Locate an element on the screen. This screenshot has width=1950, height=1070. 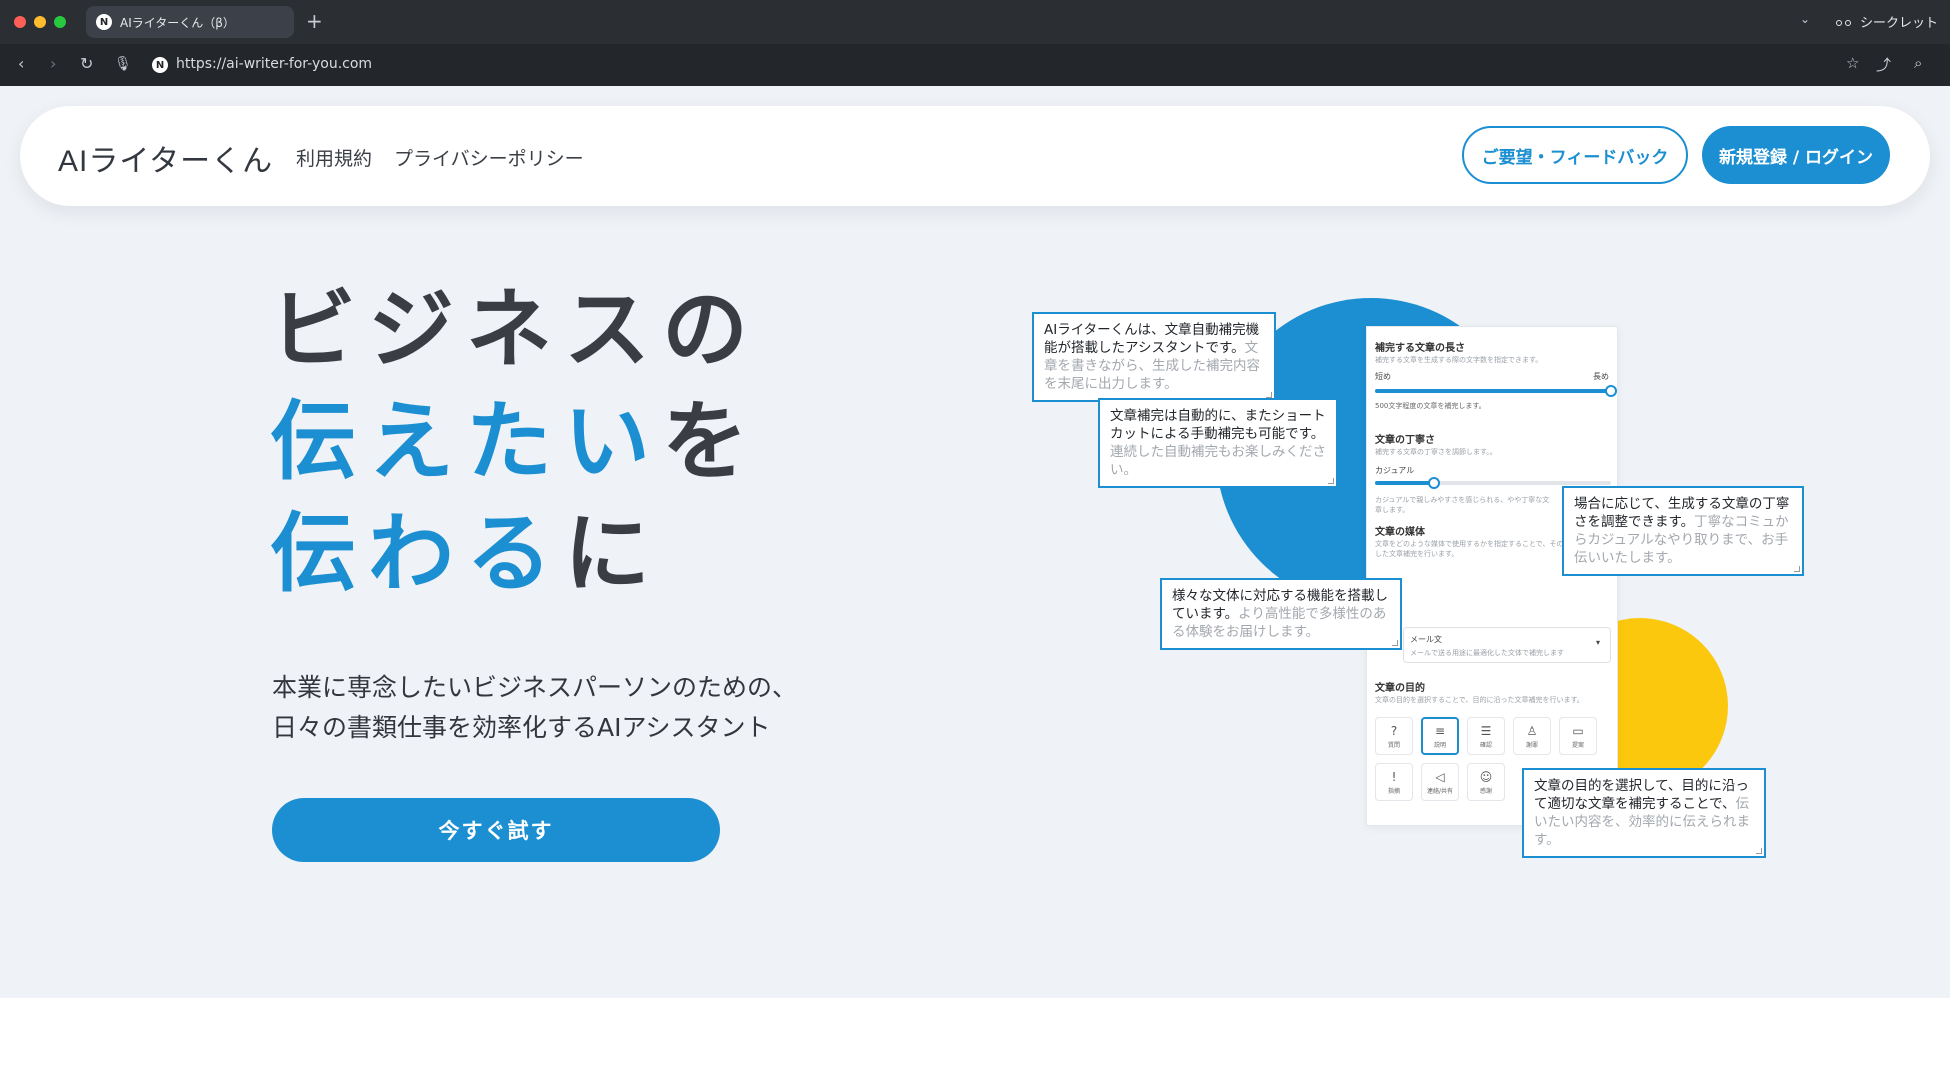
site-logo: AIライターくん is located at coordinates (165, 158).